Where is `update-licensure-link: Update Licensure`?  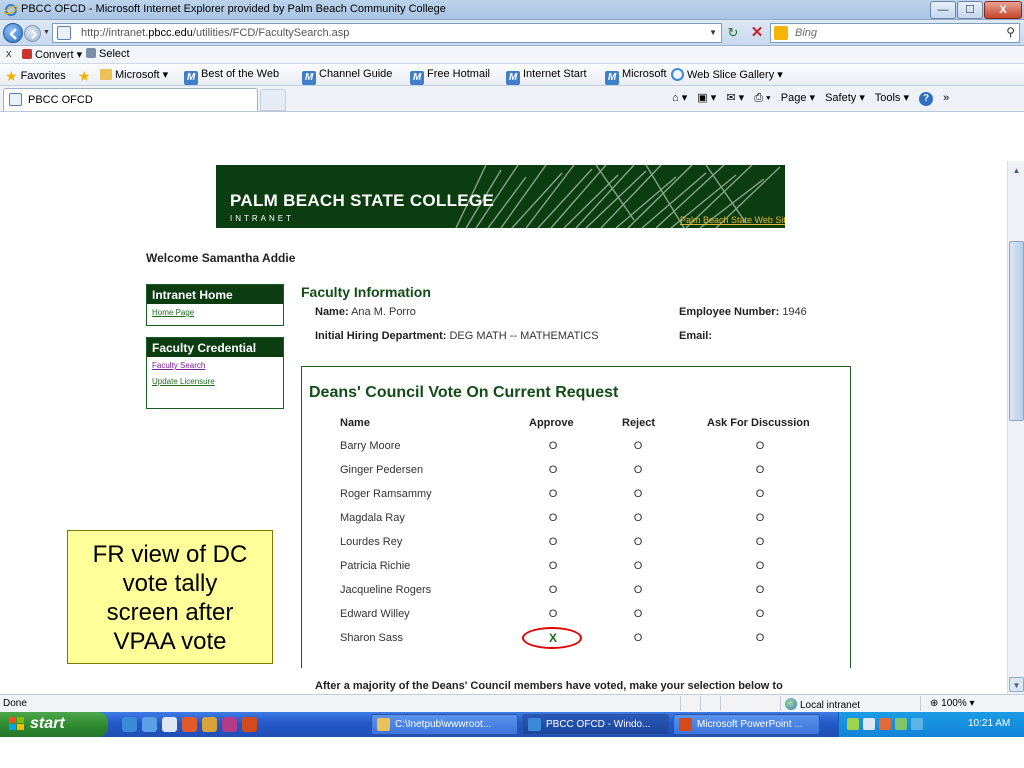
update-licensure-link: Update Licensure is located at coordinates (215, 381).